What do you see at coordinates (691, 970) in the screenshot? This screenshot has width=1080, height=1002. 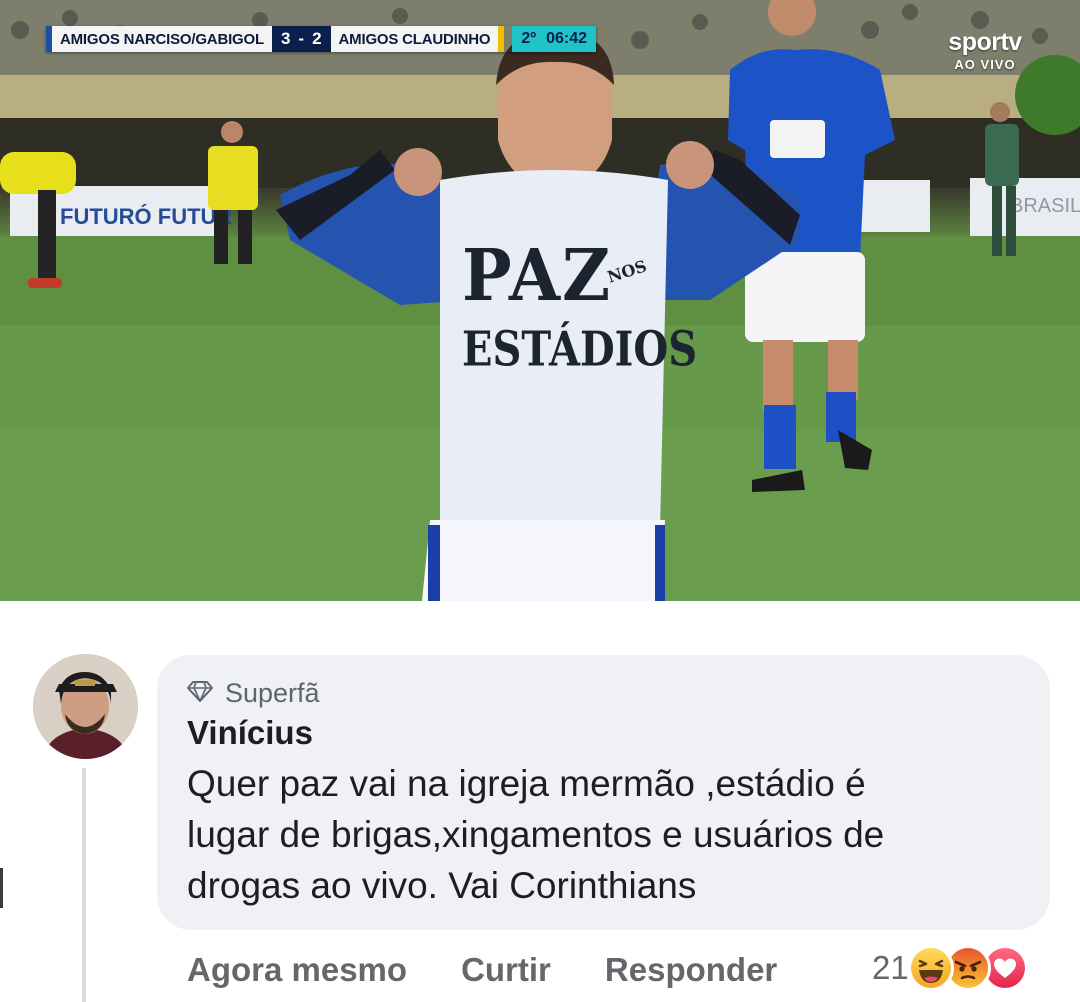 I see `reply-button: Responder` at bounding box center [691, 970].